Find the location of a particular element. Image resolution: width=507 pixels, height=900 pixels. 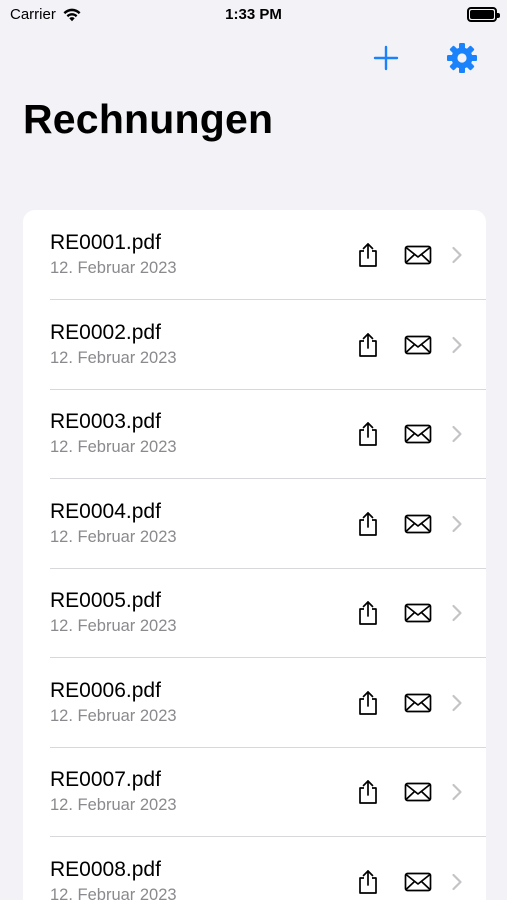

settings-button is located at coordinates (462, 58).